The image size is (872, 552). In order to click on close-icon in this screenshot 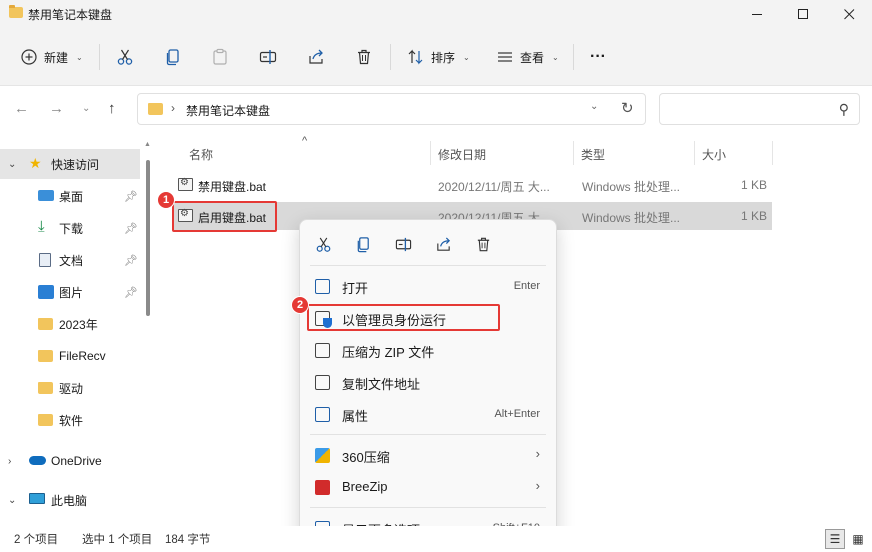, I will do `click(848, 13)`.